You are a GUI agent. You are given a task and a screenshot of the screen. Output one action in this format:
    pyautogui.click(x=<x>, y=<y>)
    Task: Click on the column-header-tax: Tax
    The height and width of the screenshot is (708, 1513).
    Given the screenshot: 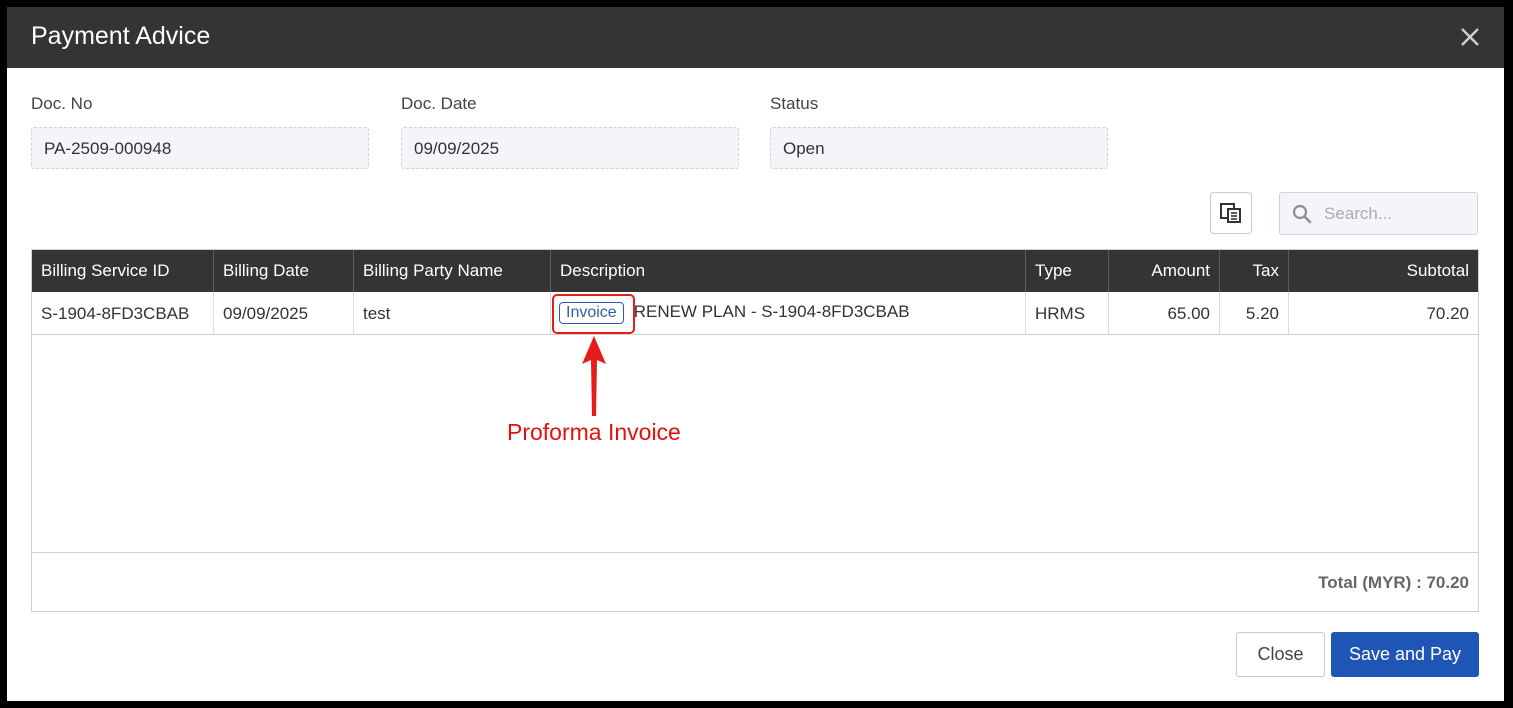 What is the action you would take?
    pyautogui.click(x=1254, y=271)
    